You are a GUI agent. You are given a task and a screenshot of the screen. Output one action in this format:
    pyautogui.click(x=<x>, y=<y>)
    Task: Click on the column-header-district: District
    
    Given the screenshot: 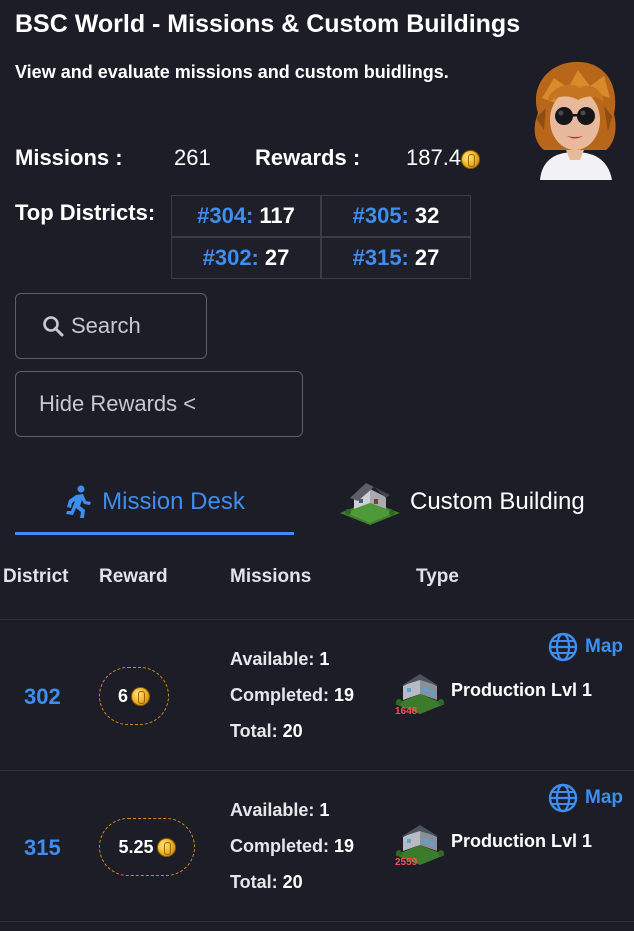 What is the action you would take?
    pyautogui.click(x=35, y=577)
    